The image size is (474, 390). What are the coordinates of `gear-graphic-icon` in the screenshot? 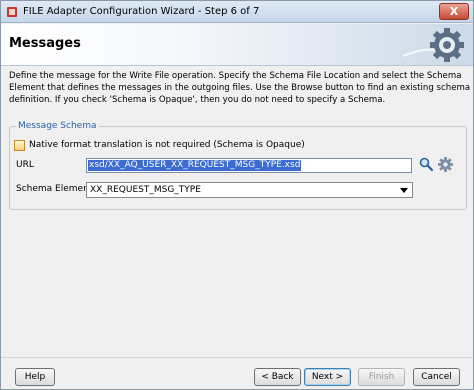 It's located at (433, 45).